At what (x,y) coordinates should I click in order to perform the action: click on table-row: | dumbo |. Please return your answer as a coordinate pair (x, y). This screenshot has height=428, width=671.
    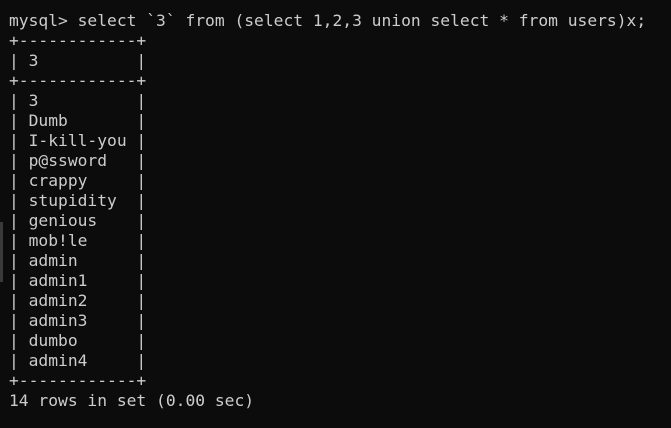
    Looking at the image, I should click on (78, 340).